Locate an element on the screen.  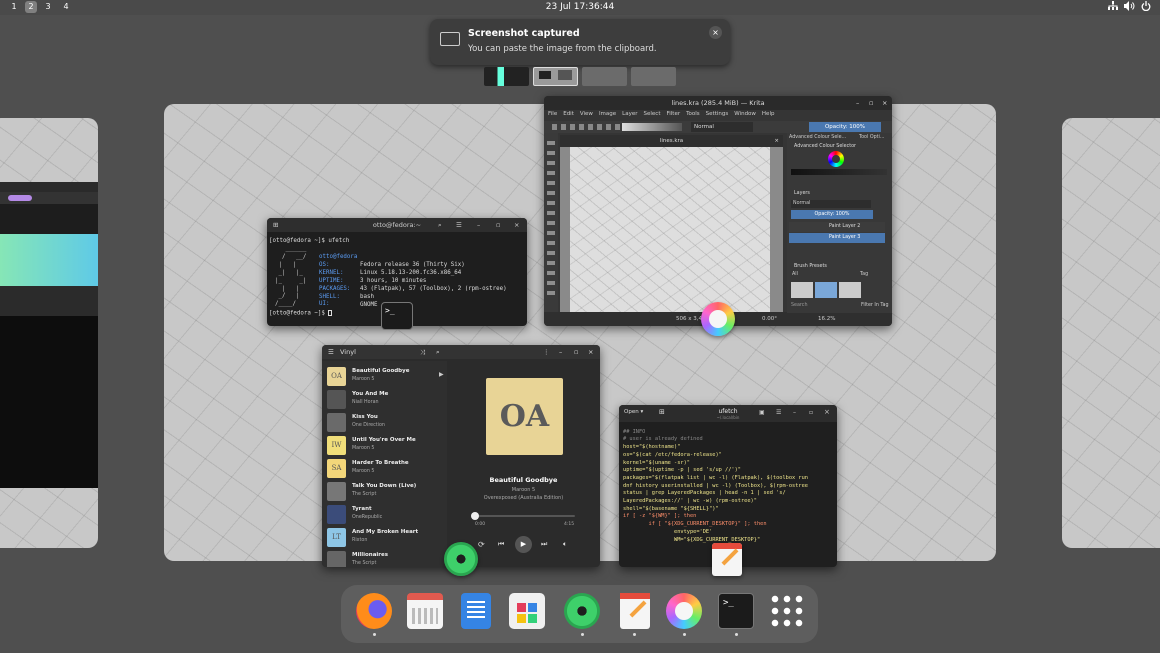
show-apps-icon is located at coordinates (787, 611).